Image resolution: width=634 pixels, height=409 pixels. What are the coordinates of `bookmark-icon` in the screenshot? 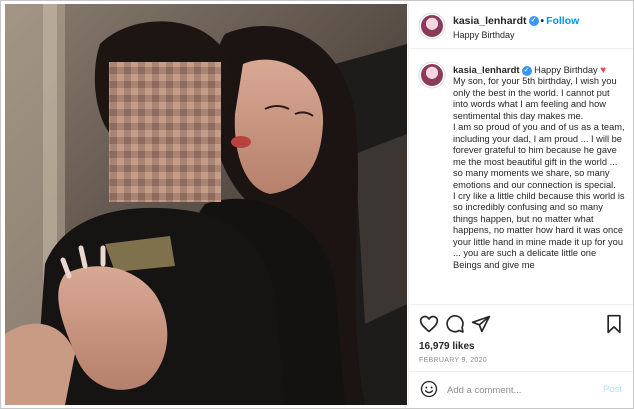 It's located at (614, 324).